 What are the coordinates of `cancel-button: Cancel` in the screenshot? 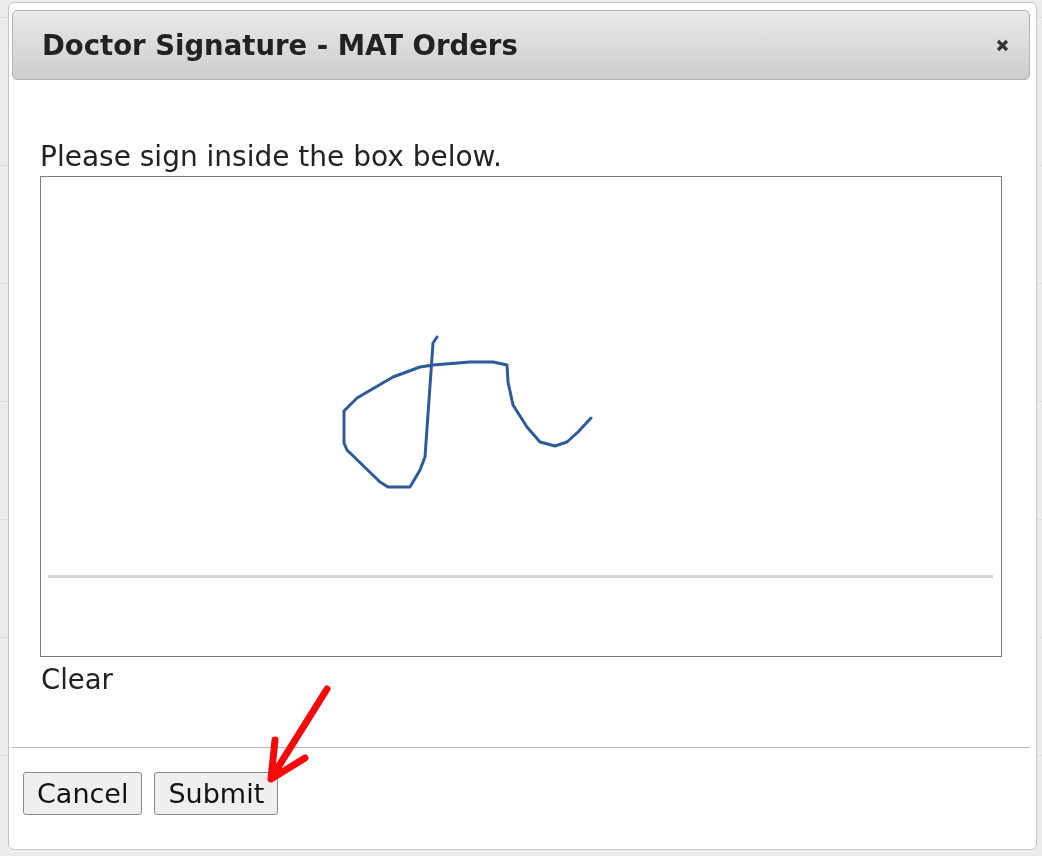 It's located at (83, 793).